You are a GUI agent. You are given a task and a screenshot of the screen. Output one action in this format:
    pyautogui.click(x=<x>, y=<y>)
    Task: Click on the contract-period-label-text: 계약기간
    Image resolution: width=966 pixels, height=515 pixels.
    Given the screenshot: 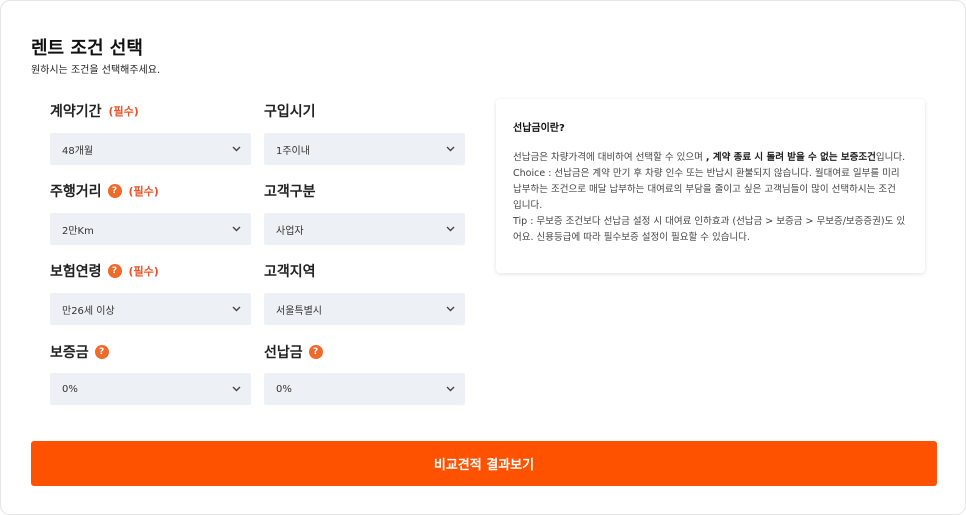 What is the action you would take?
    pyautogui.click(x=76, y=112)
    